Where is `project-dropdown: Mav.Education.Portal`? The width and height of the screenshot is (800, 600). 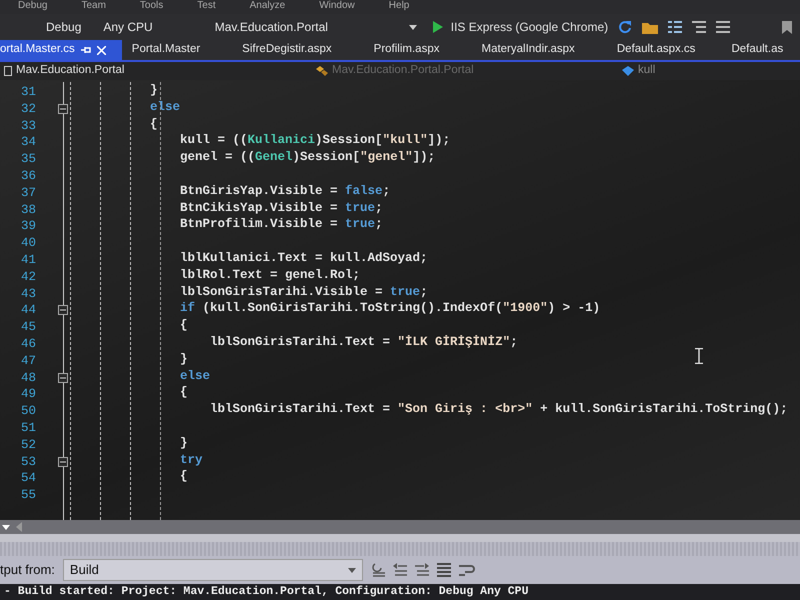
project-dropdown: Mav.Education.Portal is located at coordinates (166, 71).